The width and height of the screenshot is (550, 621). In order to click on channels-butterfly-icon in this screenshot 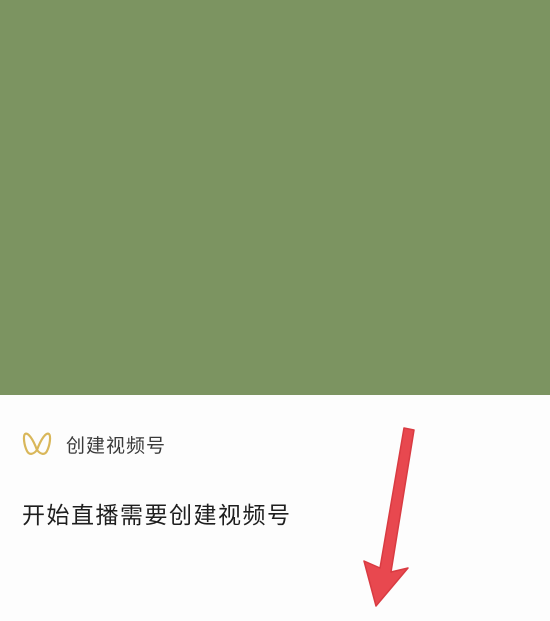, I will do `click(37, 444)`.